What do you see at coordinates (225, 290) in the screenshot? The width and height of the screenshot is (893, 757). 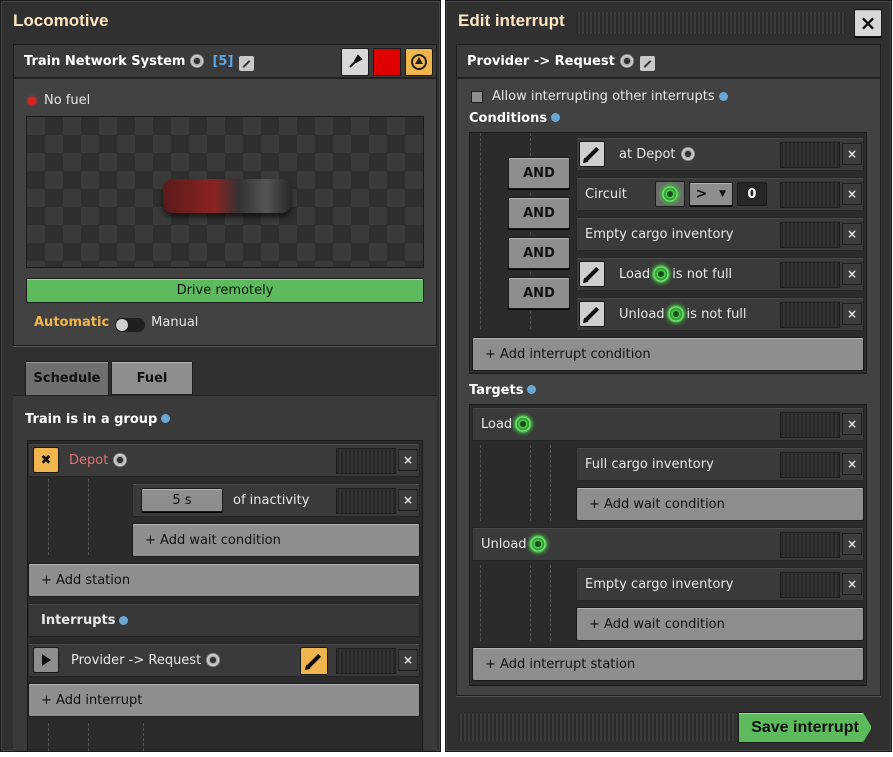 I see `drive-remotely-button: Drive remotely` at bounding box center [225, 290].